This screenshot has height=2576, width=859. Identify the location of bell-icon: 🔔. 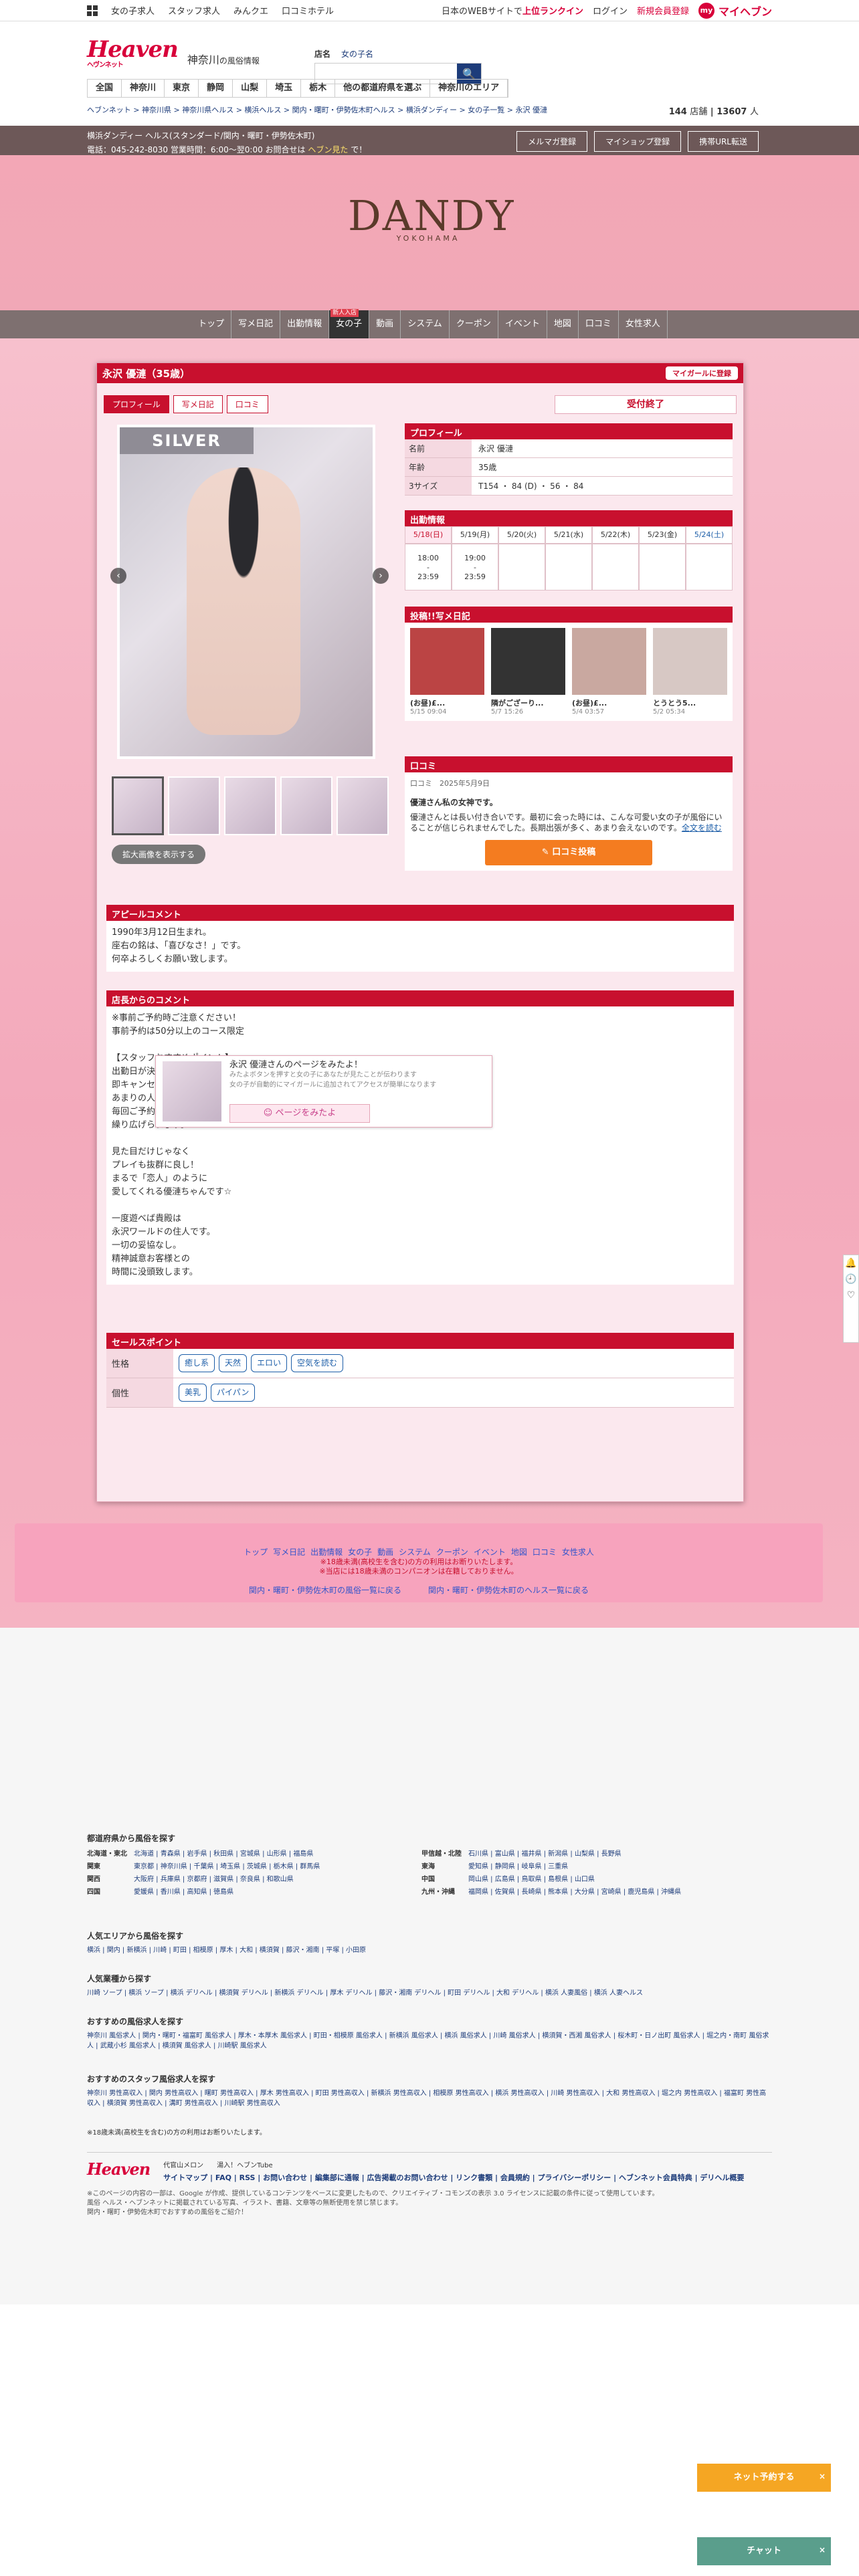
(851, 1263).